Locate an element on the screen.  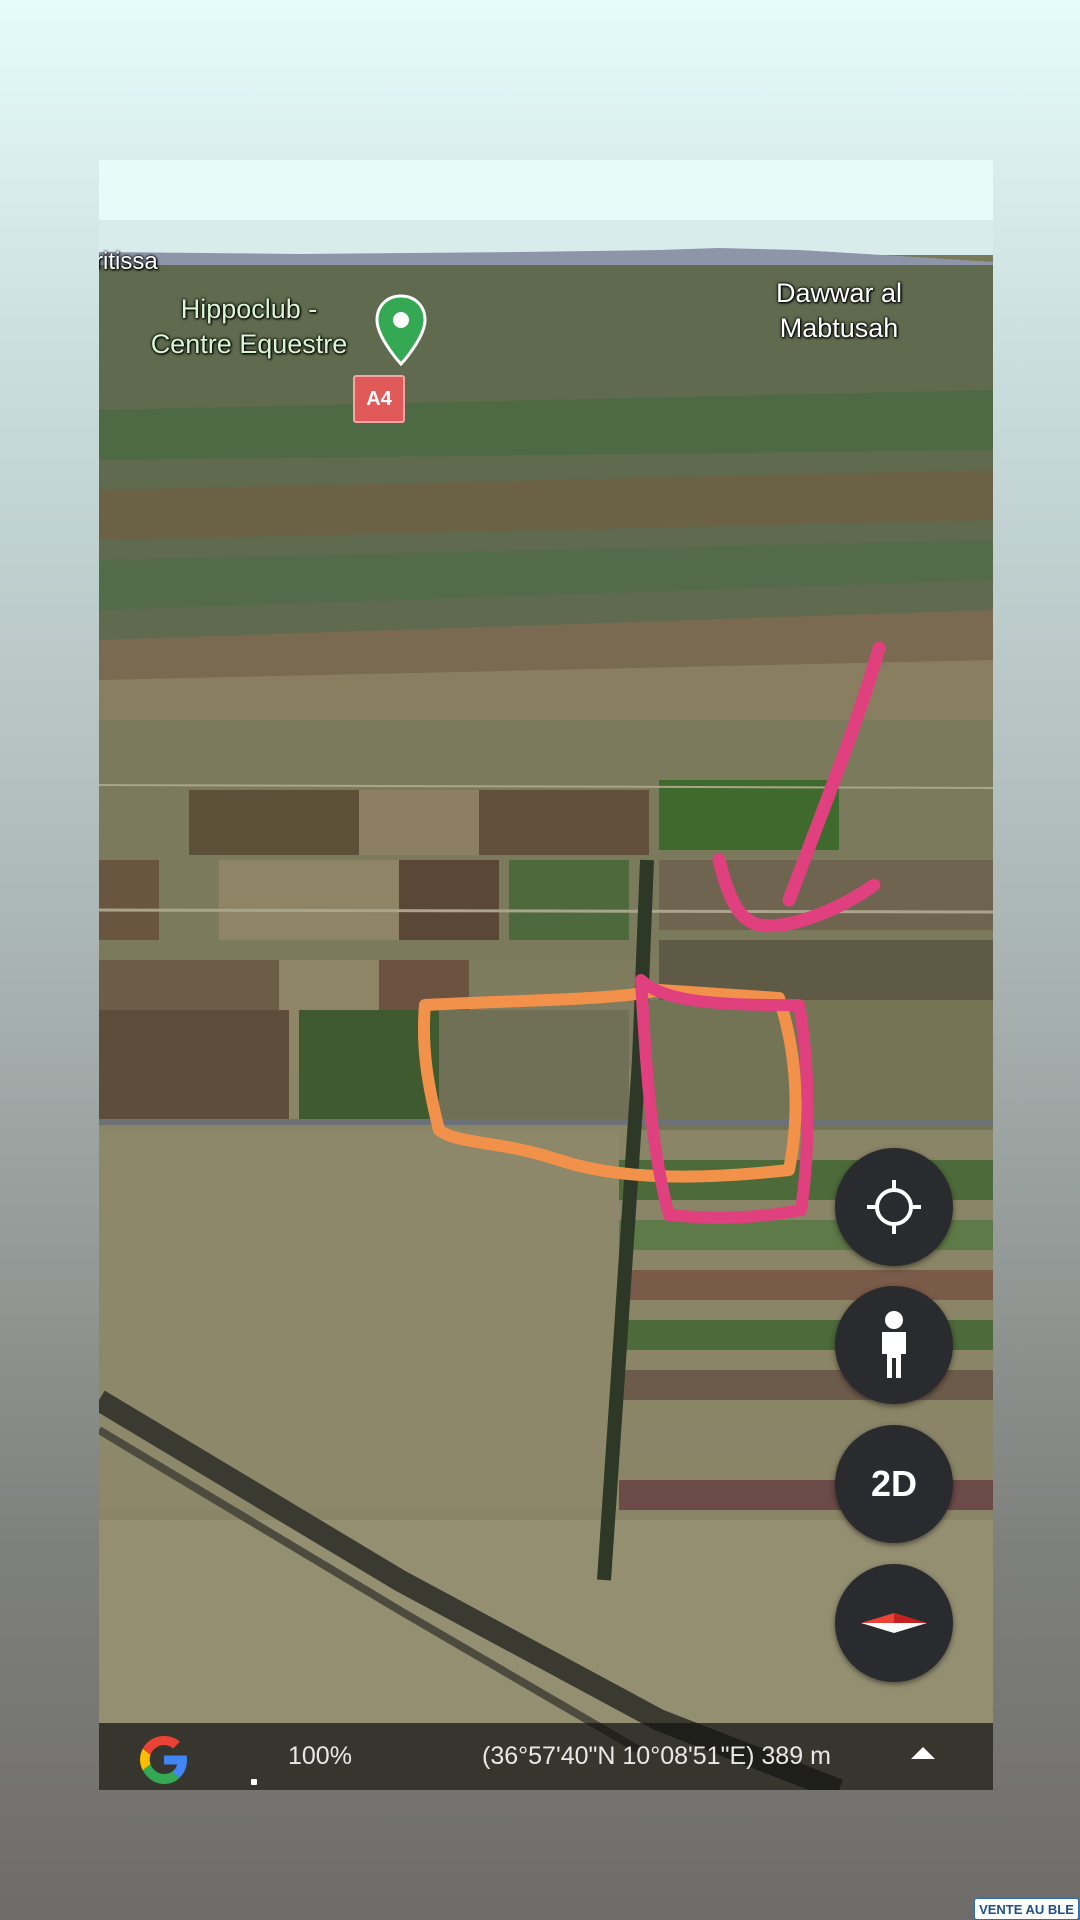
location-pin-icon is located at coordinates (401, 331).